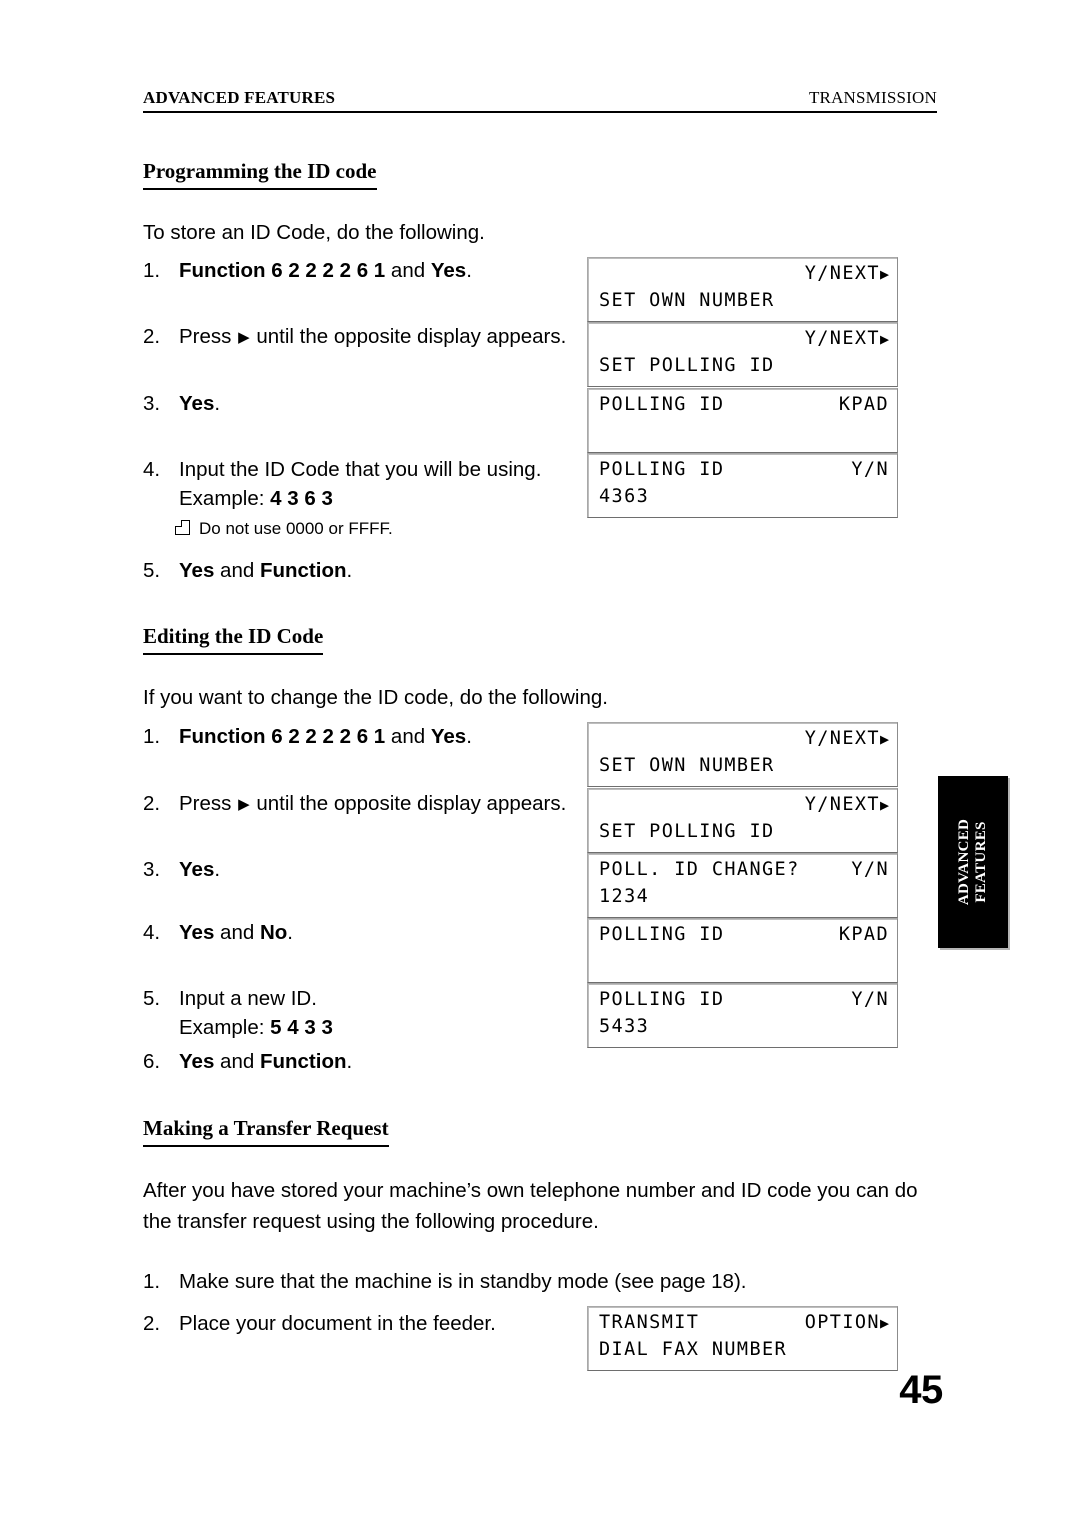 The image size is (1080, 1528). I want to click on lcd-bottom-line: SET POLLING ID, so click(687, 365).